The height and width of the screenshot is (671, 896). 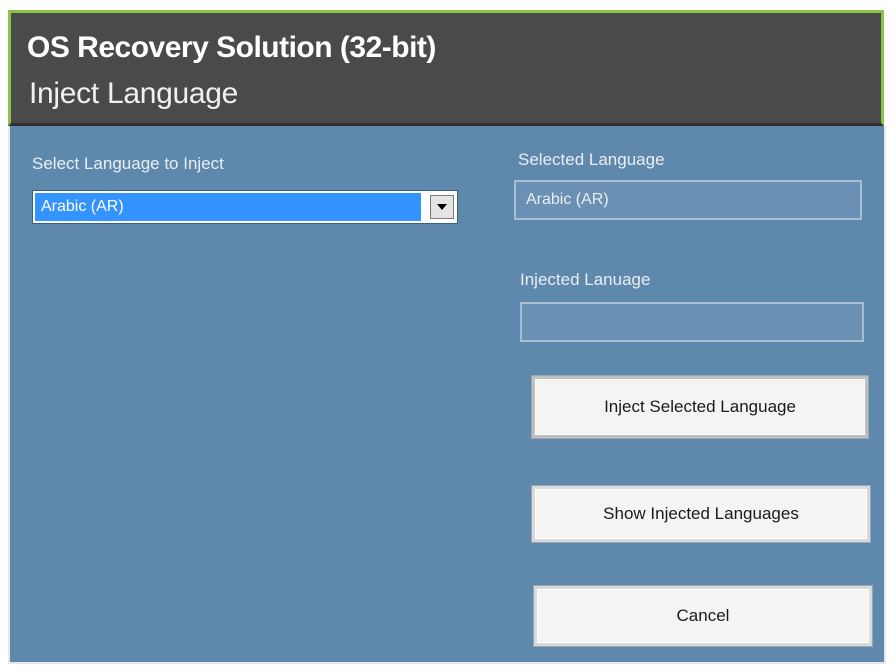 I want to click on language-select: Arabic (AR), so click(x=245, y=207).